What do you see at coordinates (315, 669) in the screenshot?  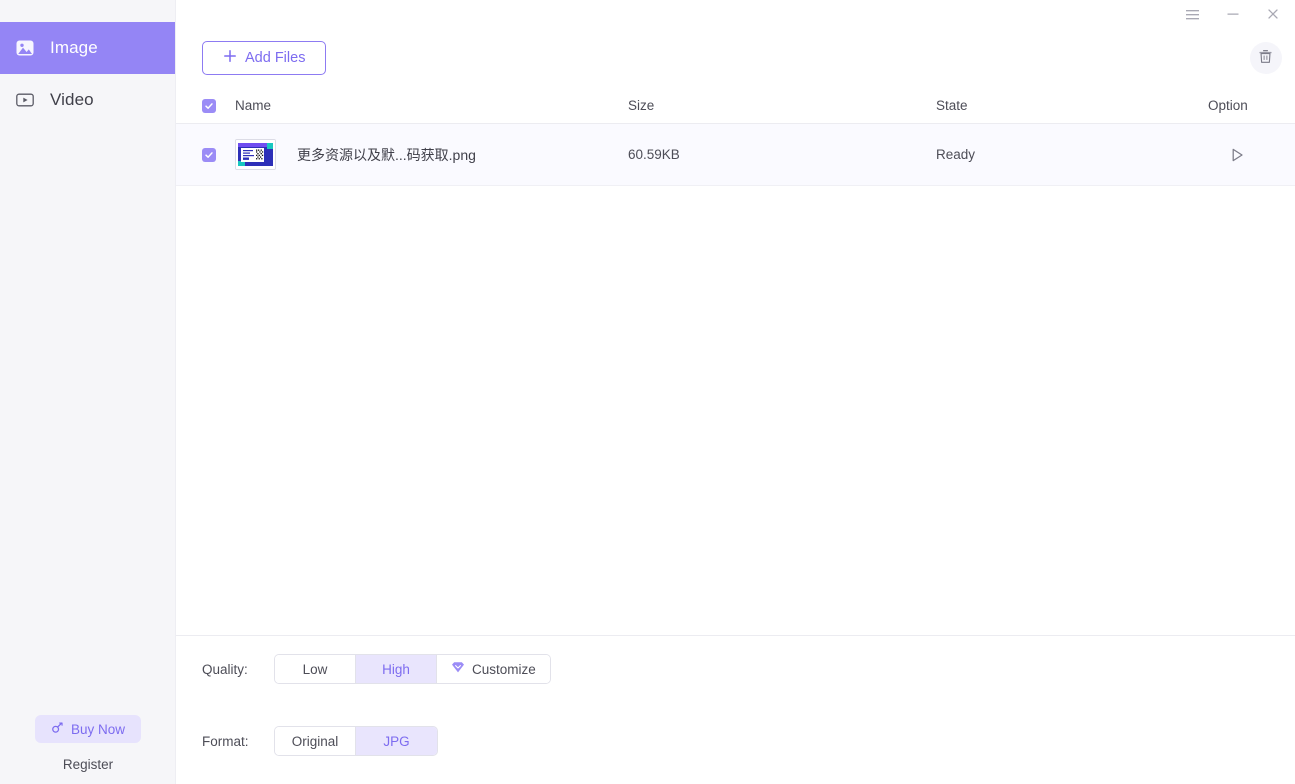 I see `quality-option-low: Low` at bounding box center [315, 669].